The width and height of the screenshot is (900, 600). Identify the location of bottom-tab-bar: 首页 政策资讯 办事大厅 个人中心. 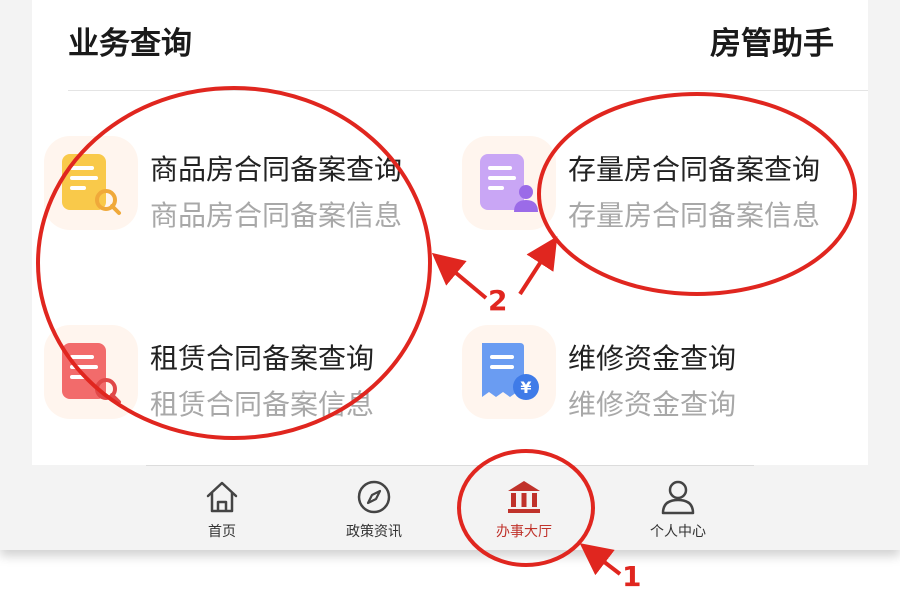
(450, 507).